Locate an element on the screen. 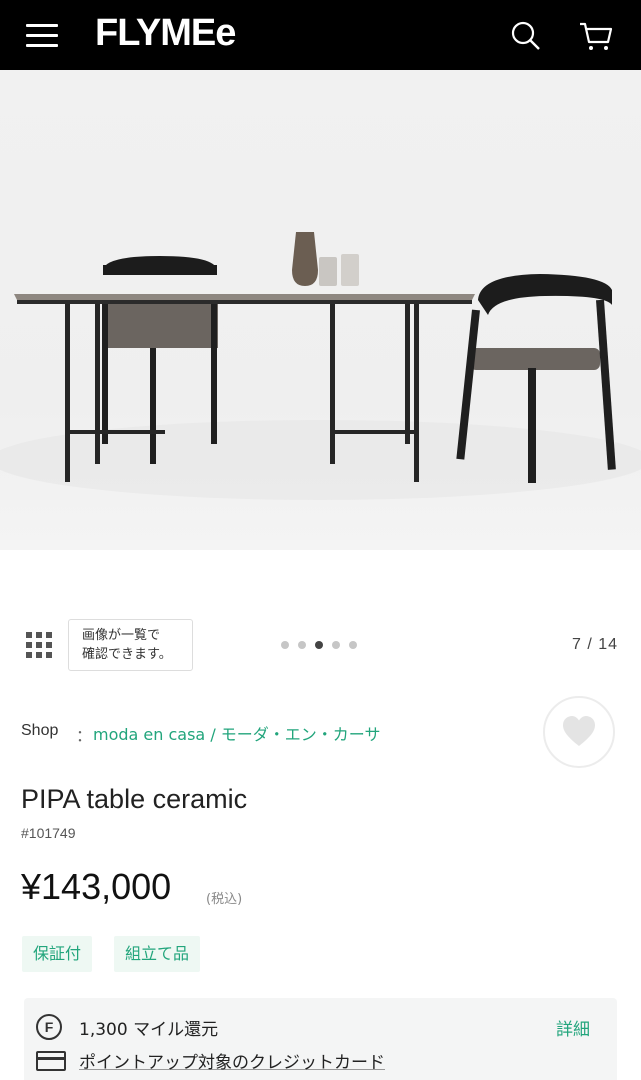 The image size is (641, 1080). heart-icon is located at coordinates (579, 731).